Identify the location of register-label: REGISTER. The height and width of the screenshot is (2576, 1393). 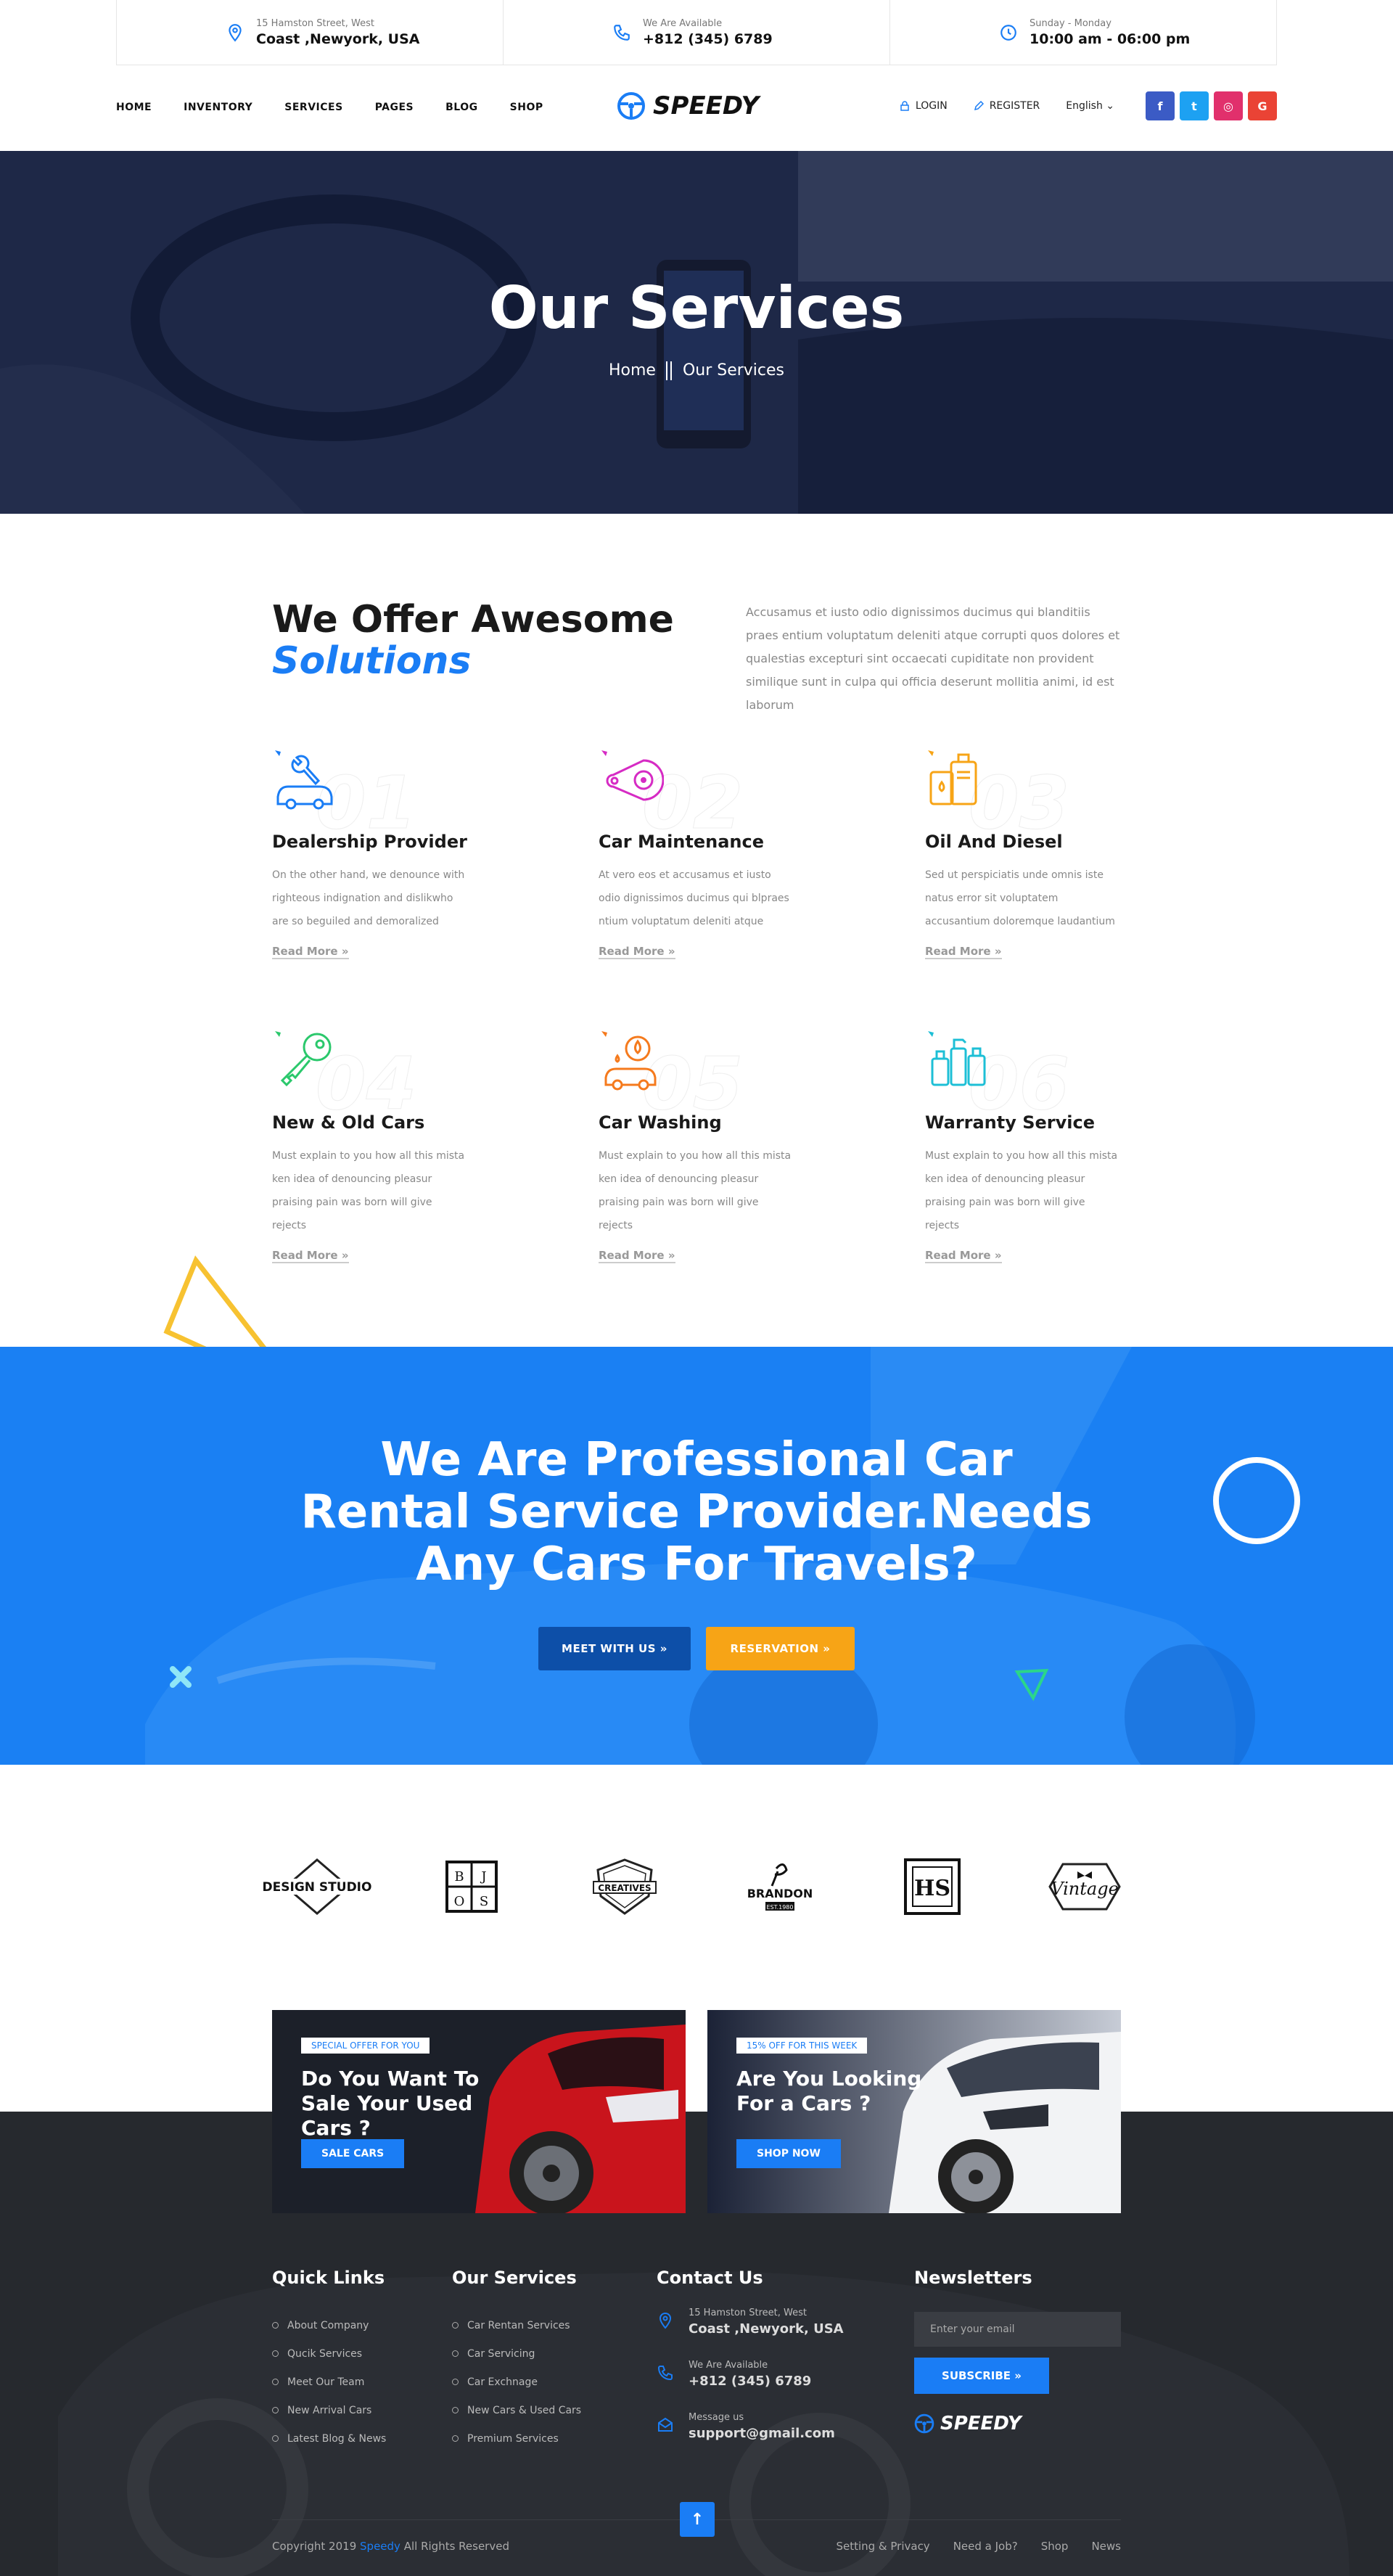
(1014, 106).